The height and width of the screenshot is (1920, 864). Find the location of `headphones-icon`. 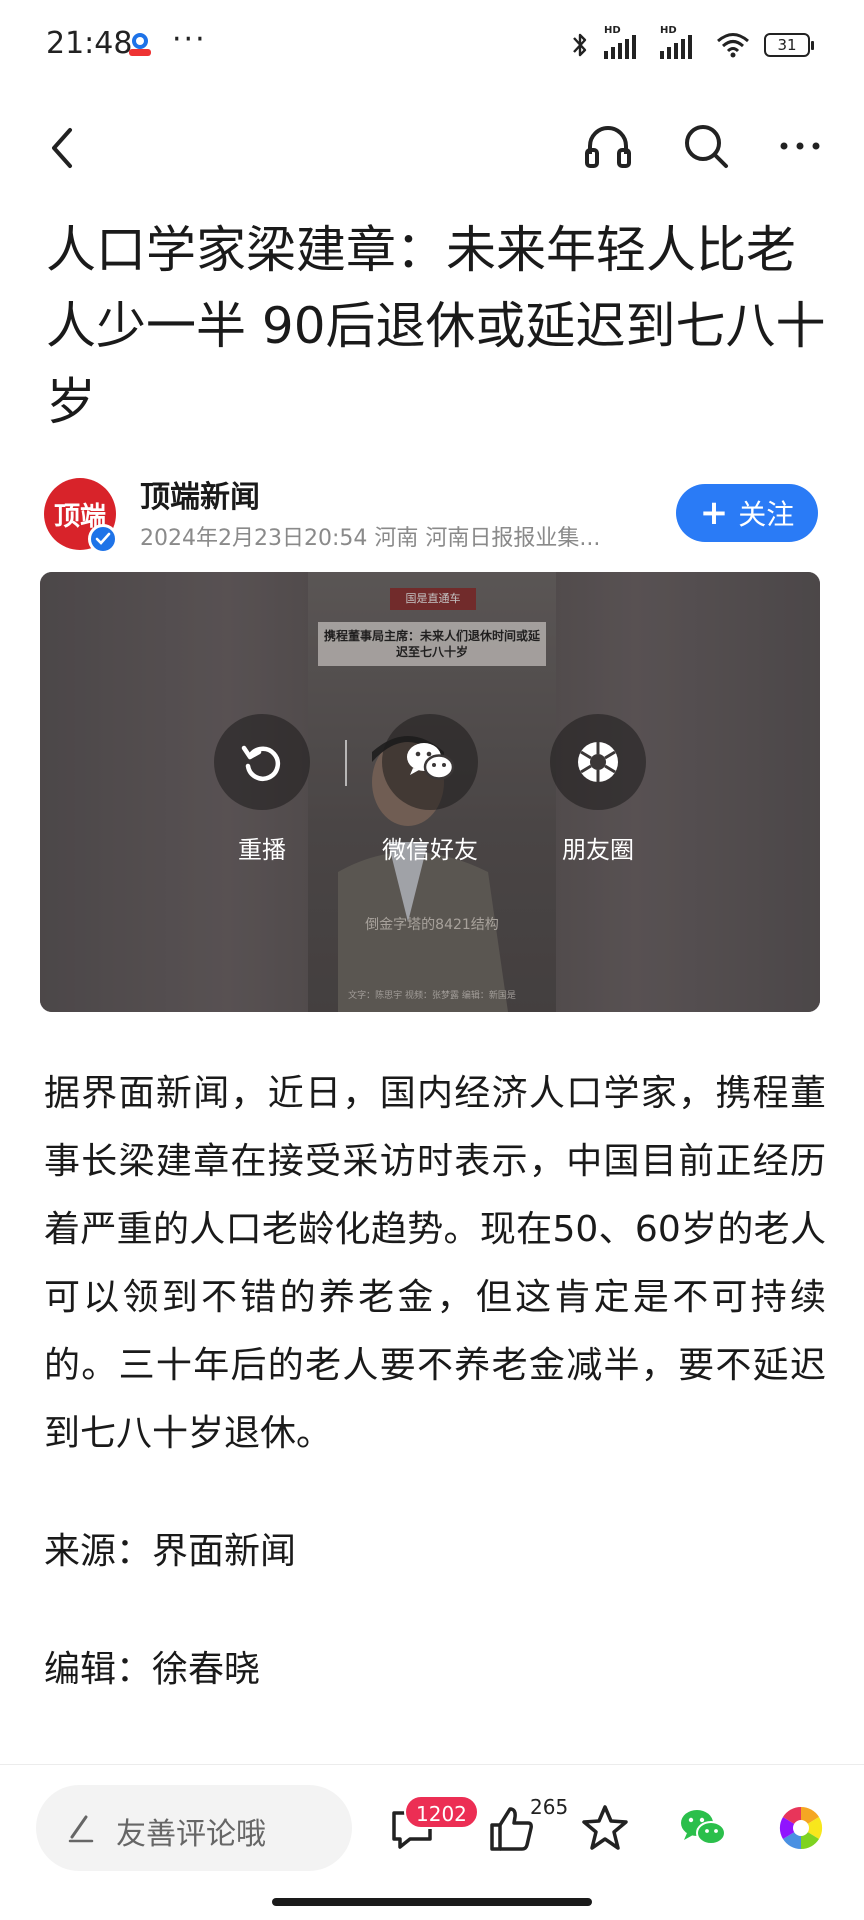

headphones-icon is located at coordinates (608, 146).